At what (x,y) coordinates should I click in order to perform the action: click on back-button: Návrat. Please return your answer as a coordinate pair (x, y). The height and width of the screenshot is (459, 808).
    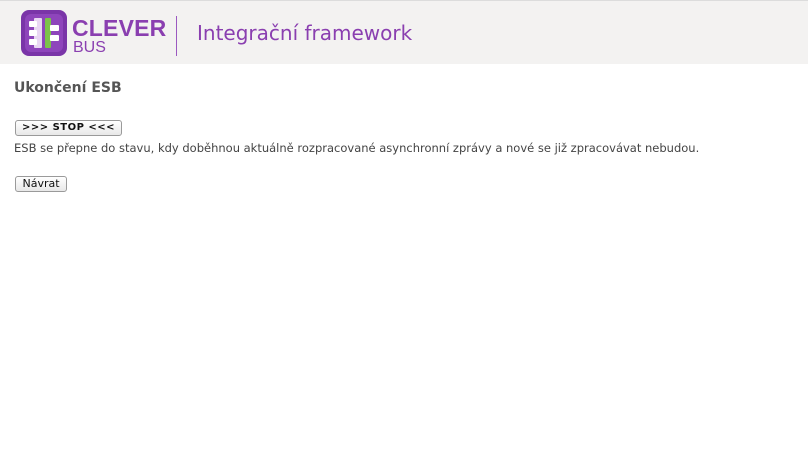
    Looking at the image, I should click on (41, 184).